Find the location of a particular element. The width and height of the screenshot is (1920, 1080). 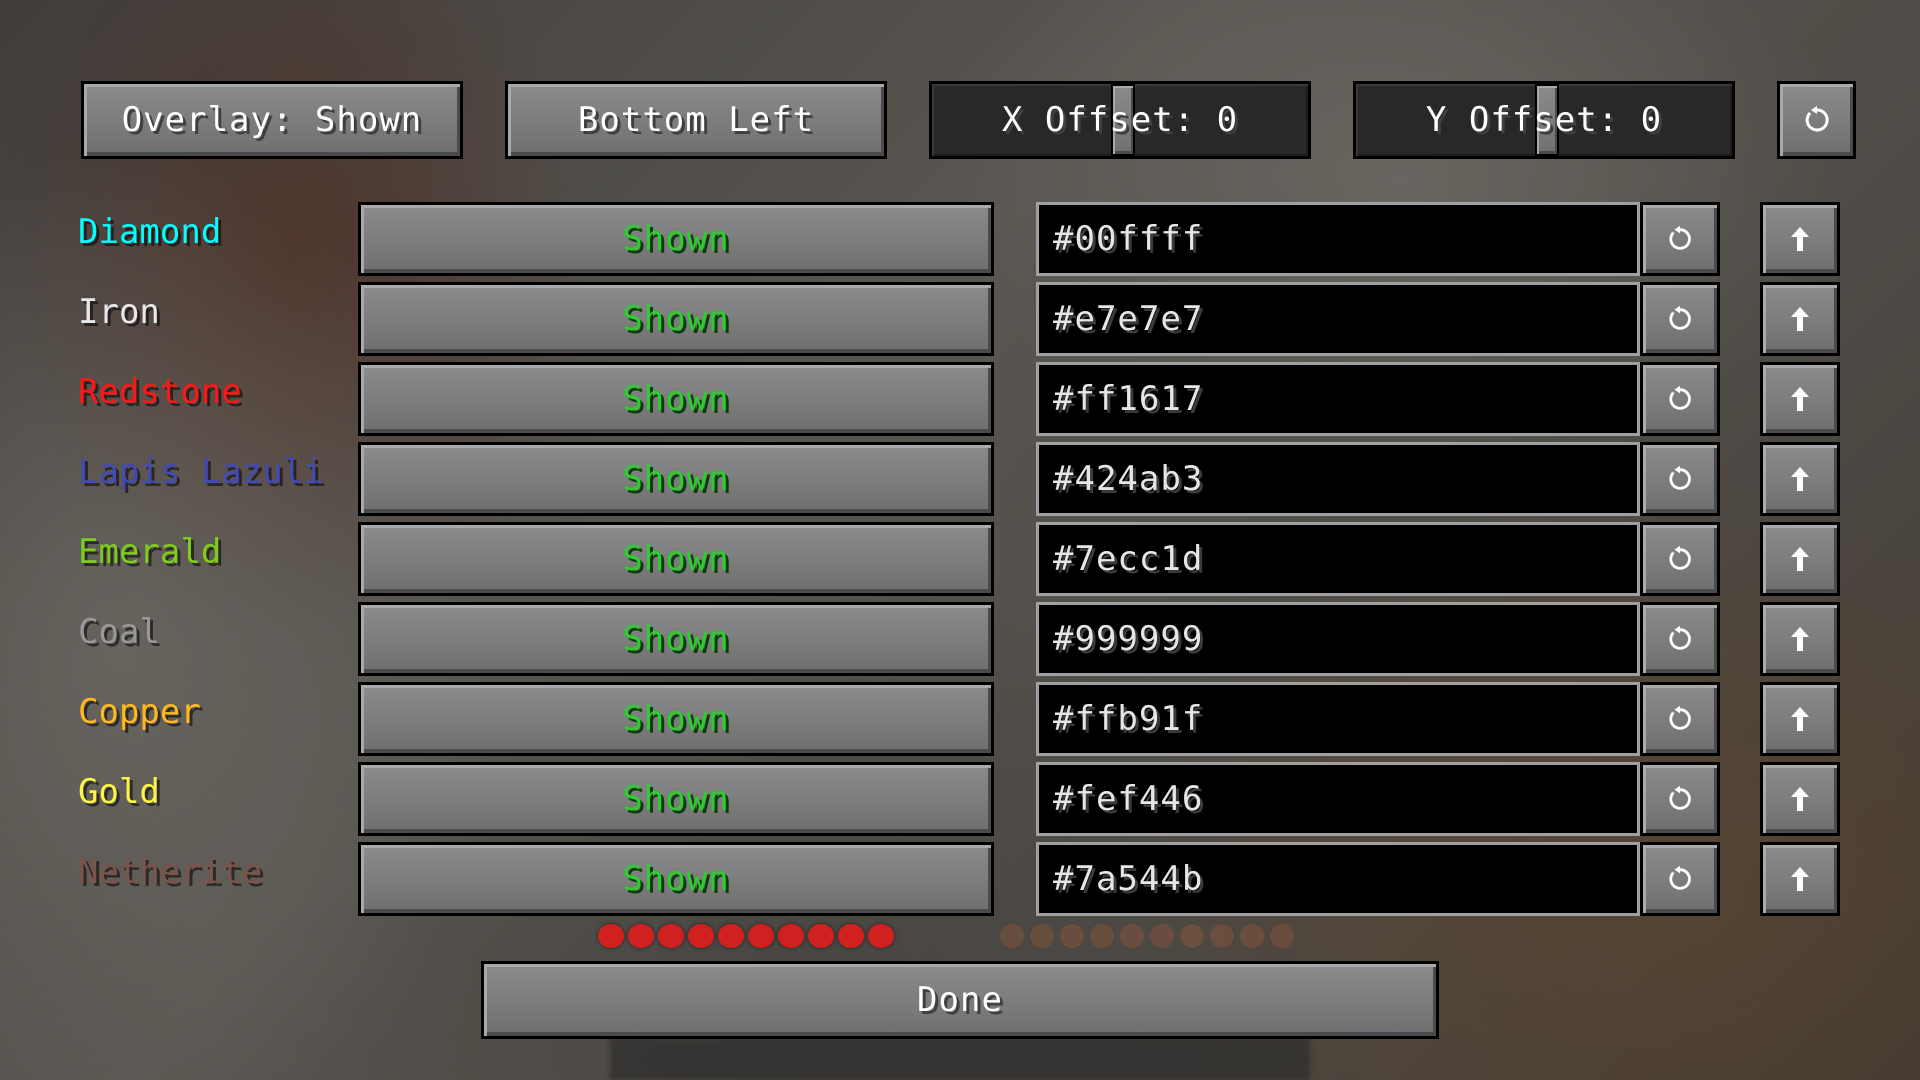

hud-hearts is located at coordinates (746, 936).